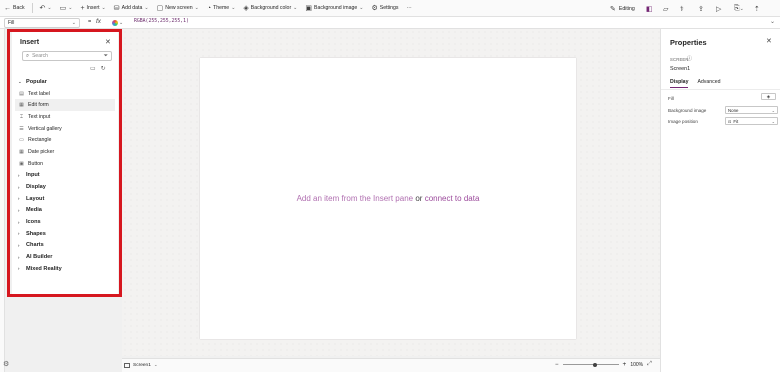 The image size is (780, 372). I want to click on health-button: ⚕, so click(682, 8).